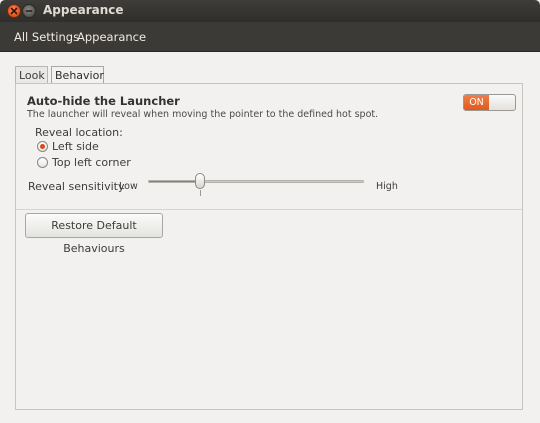 The height and width of the screenshot is (423, 540). Describe the element at coordinates (489, 102) in the screenshot. I see `autohide-toggle: ON` at that location.